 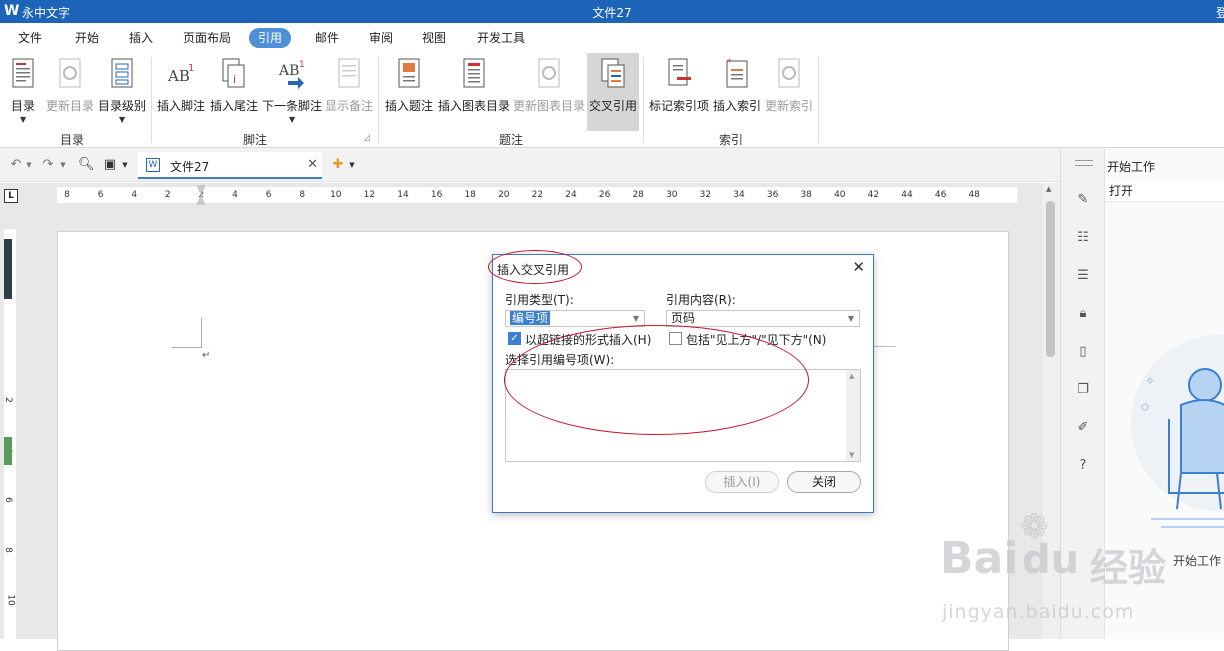 What do you see at coordinates (11, 196) in the screenshot?
I see `tab-stop-icon: L` at bounding box center [11, 196].